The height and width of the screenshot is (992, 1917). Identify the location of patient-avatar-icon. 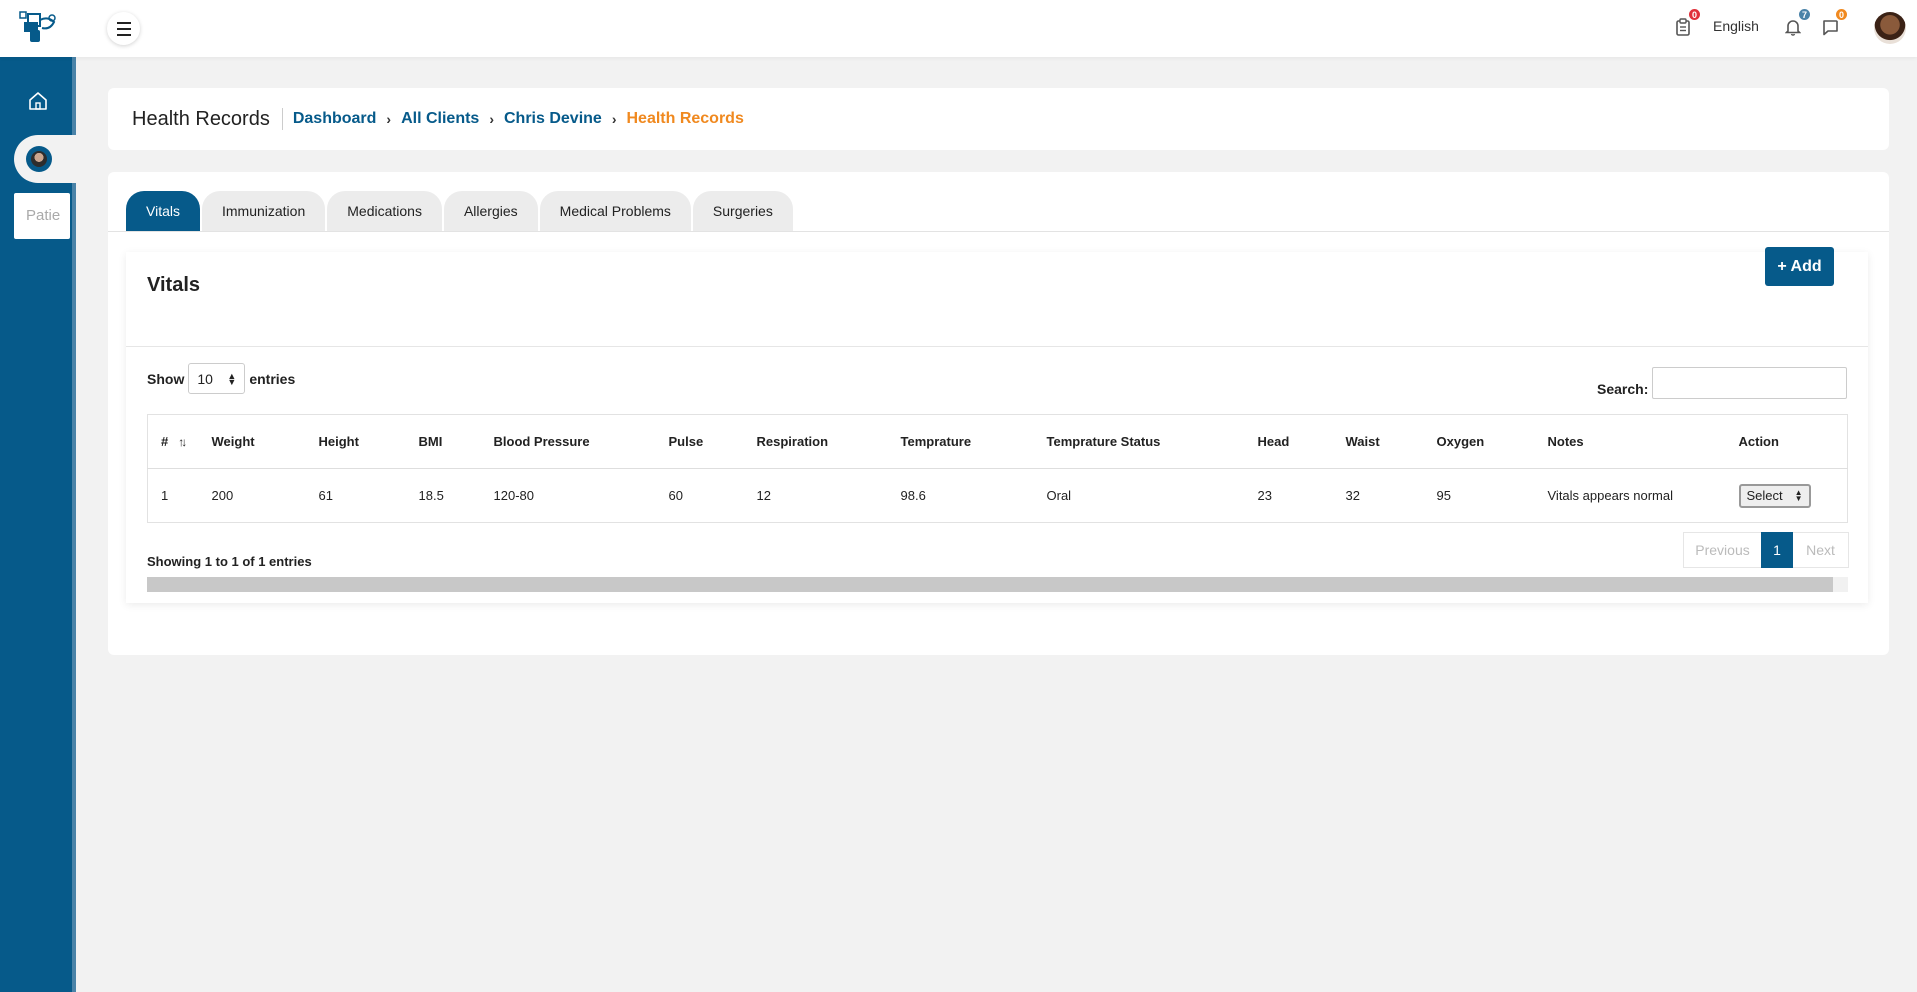
(39, 159).